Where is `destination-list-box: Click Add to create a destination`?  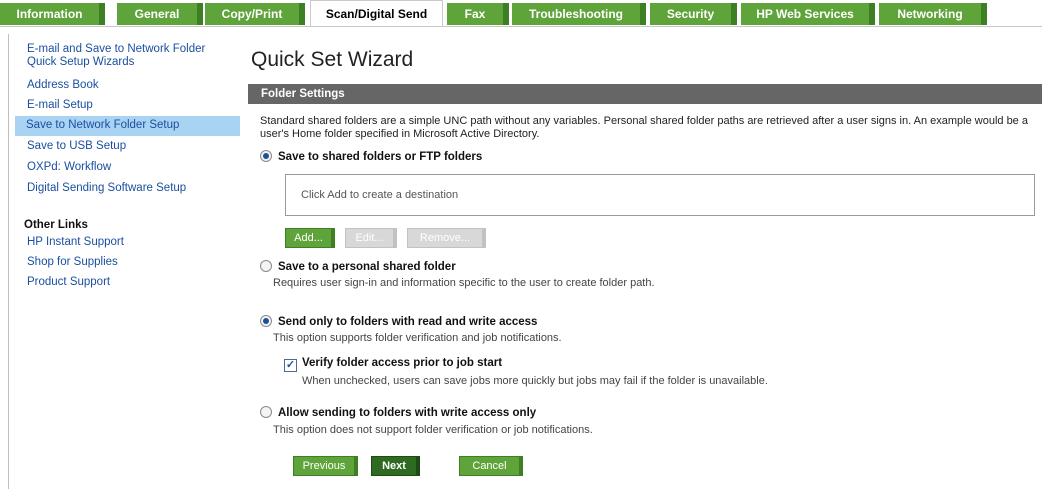
destination-list-box: Click Add to create a destination is located at coordinates (660, 195).